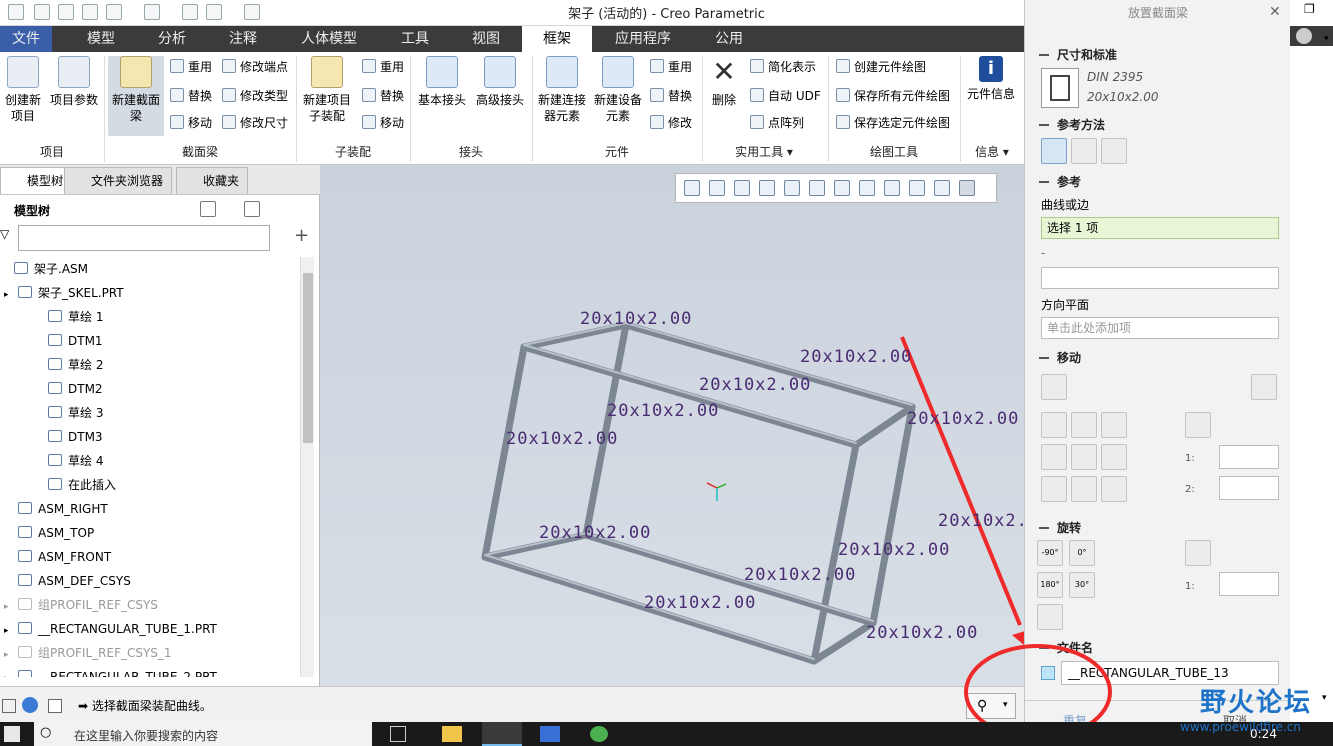  I want to click on secondary-ref-collector, so click(1160, 278).